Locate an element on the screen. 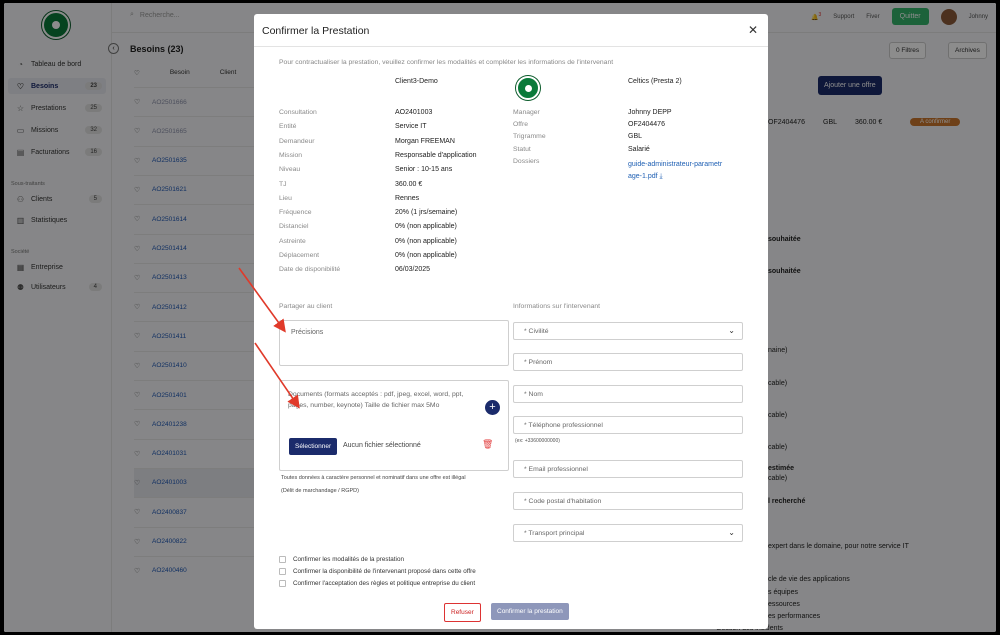 The width and height of the screenshot is (1000, 635). arrow-to-precisions is located at coordinates (262, 300).